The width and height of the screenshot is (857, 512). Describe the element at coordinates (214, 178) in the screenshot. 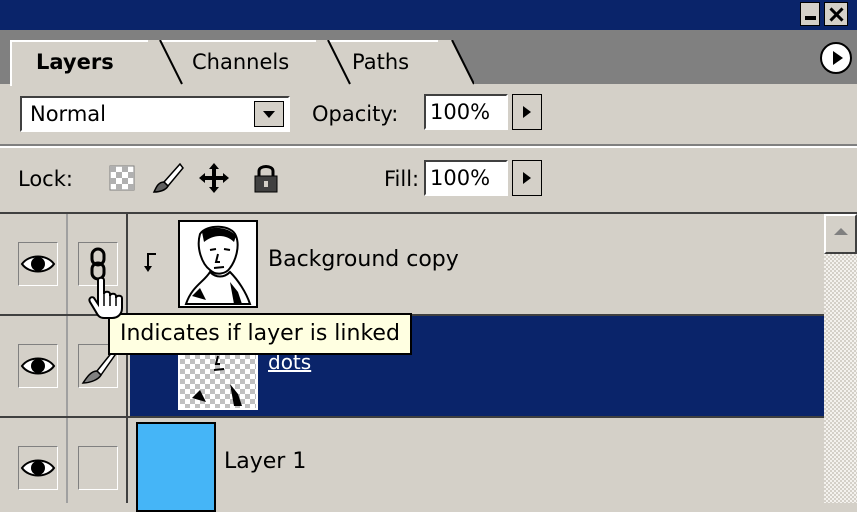

I see `lock-position-move-icon` at that location.